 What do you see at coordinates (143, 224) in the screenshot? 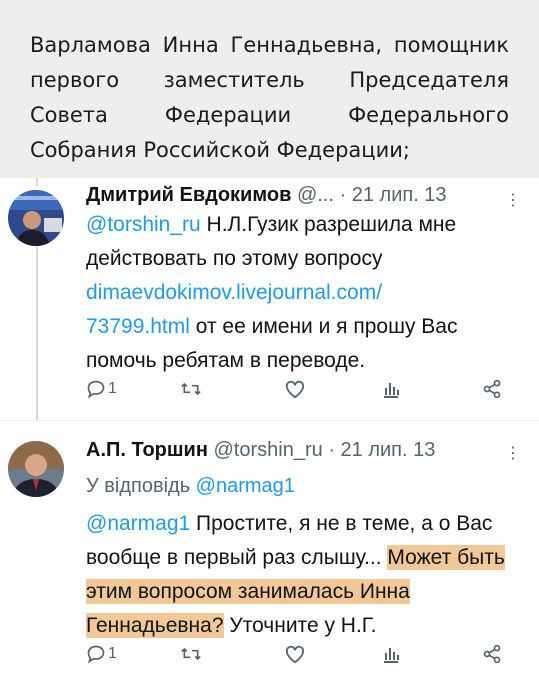
I see `mention-link: @torshin_ru` at bounding box center [143, 224].